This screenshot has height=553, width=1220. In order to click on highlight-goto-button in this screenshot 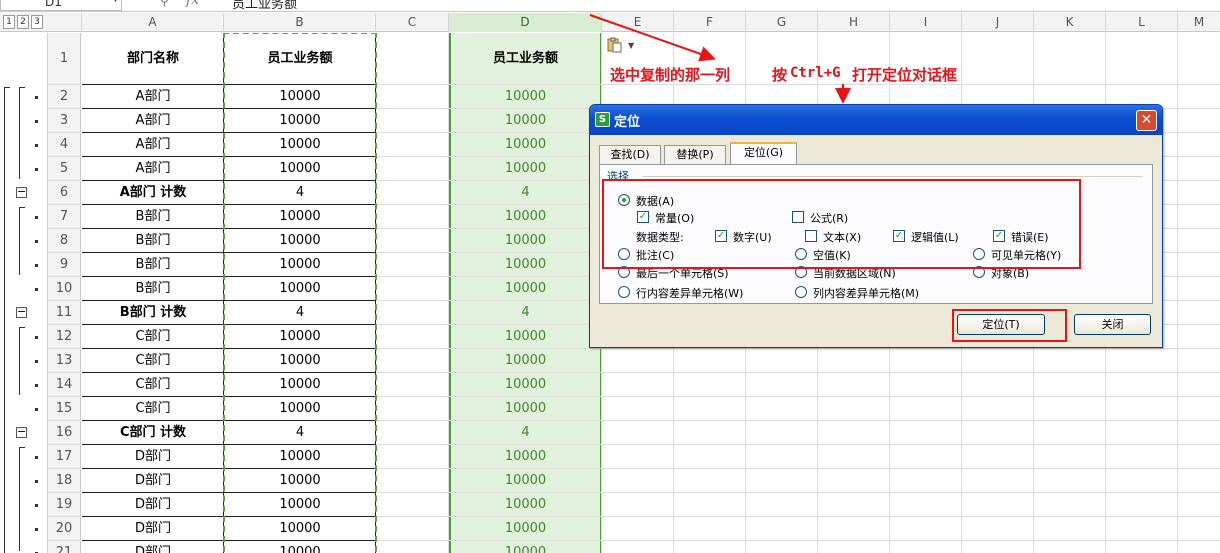, I will do `click(1009, 325)`.